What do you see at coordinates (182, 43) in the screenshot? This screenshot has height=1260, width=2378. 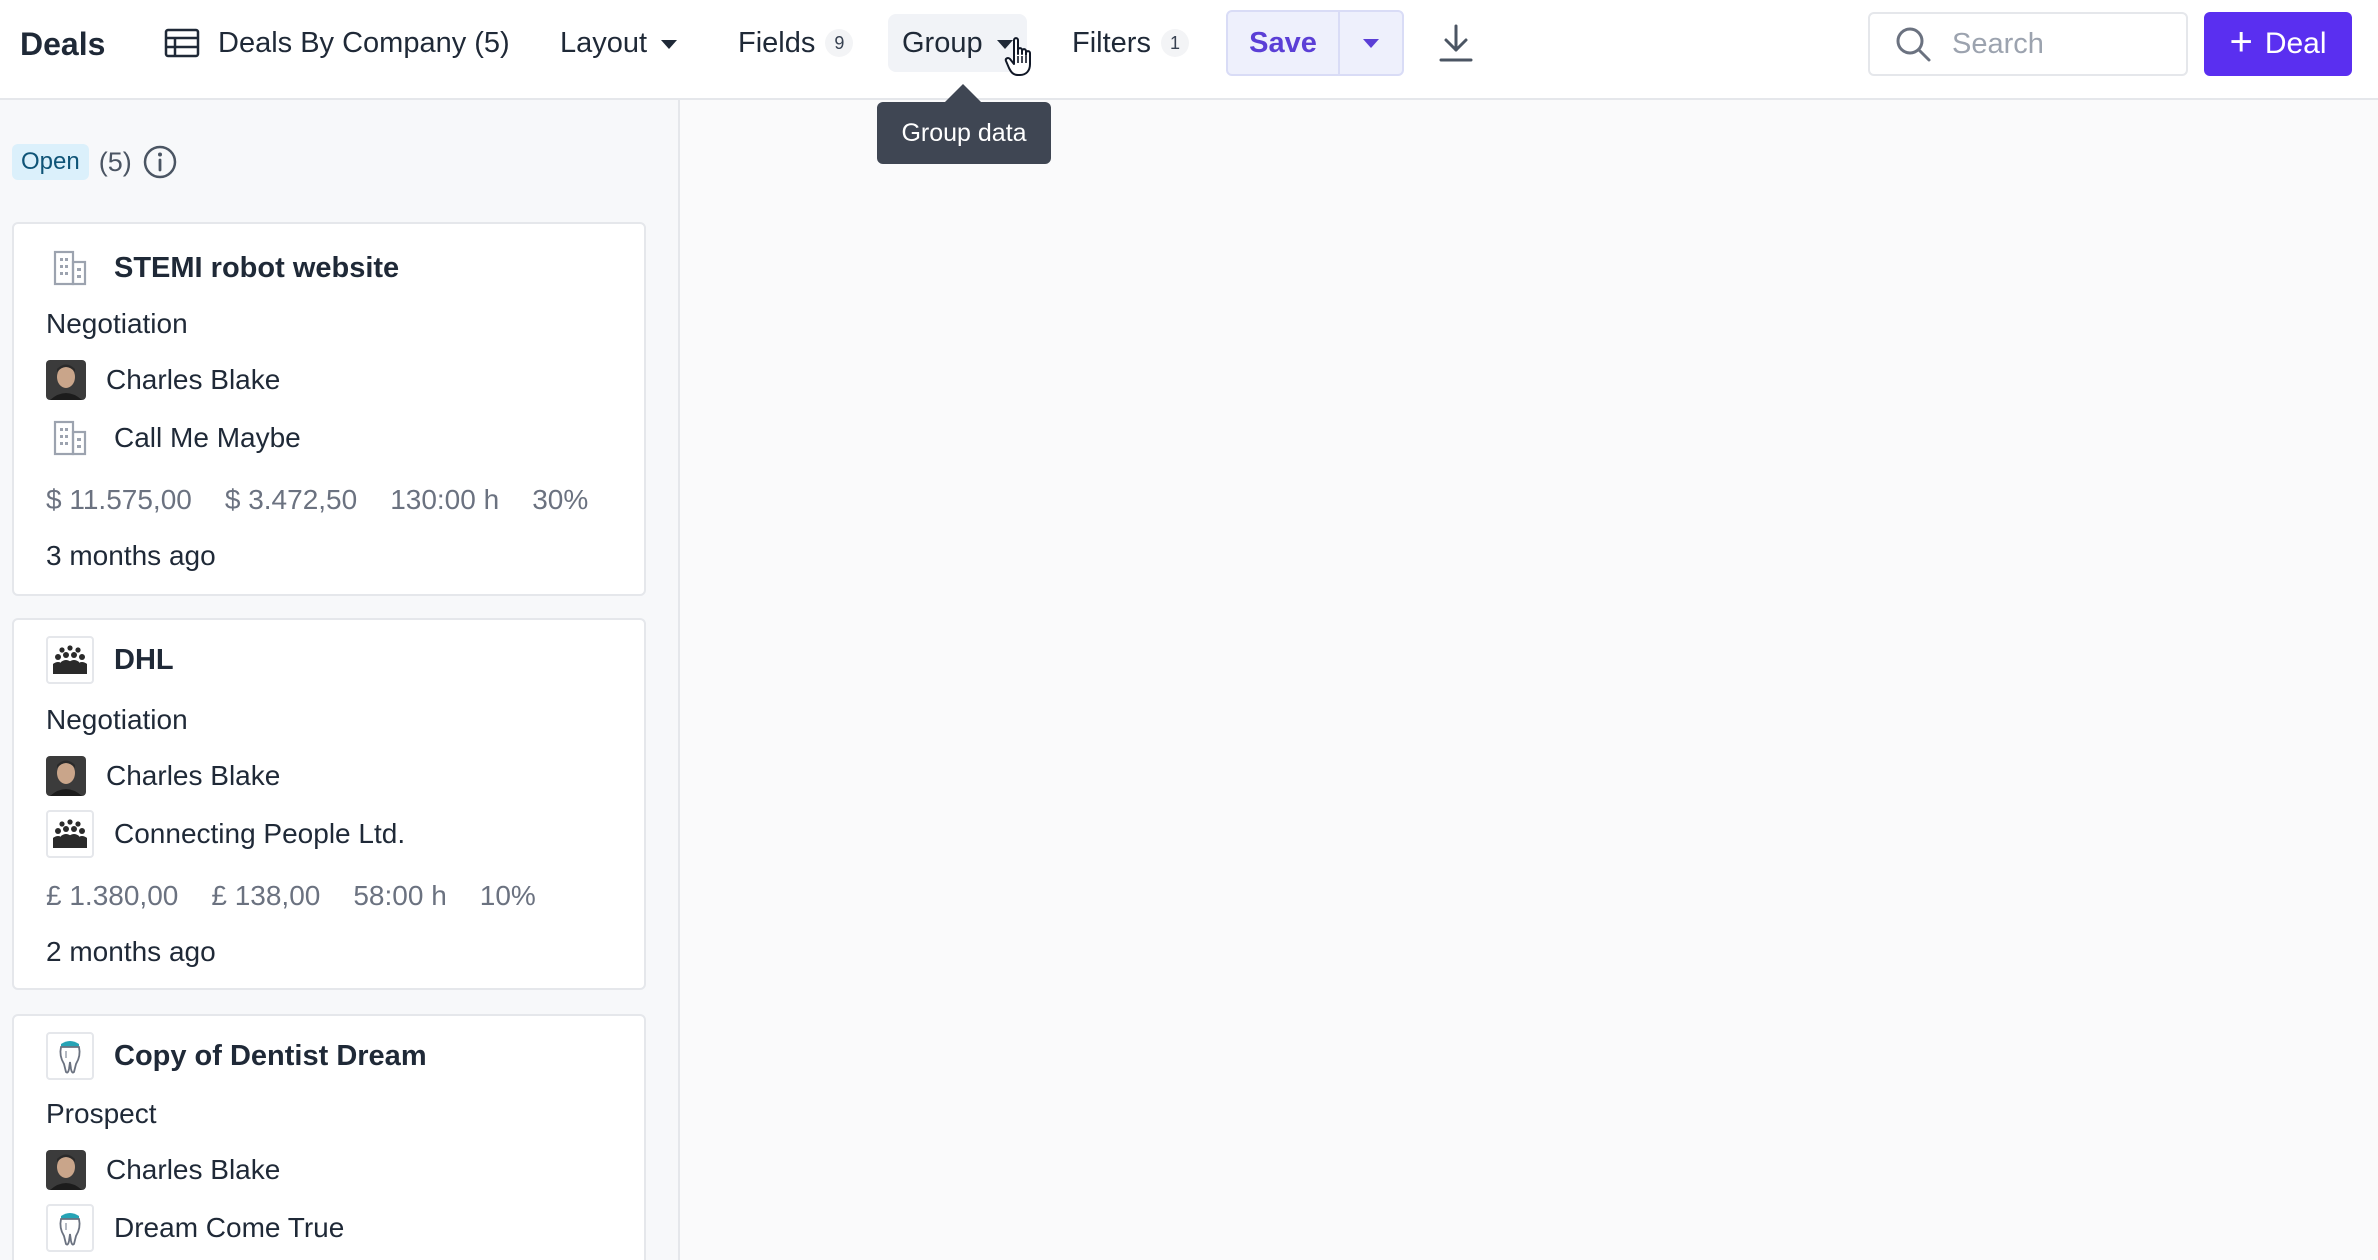 I see `table-view-icon` at bounding box center [182, 43].